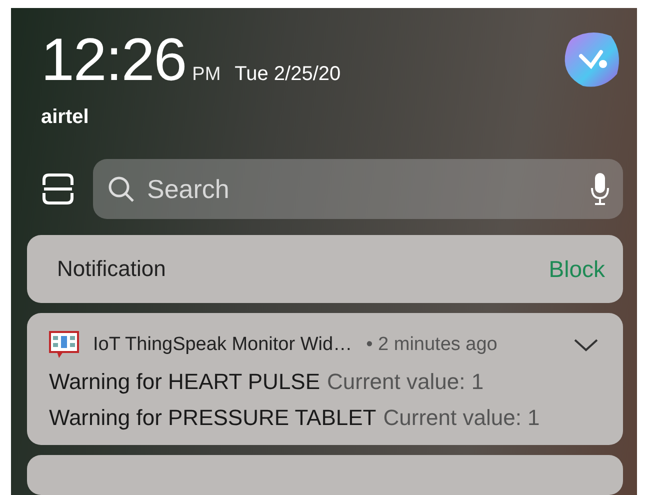 The width and height of the screenshot is (647, 495). Describe the element at coordinates (121, 189) in the screenshot. I see `search-icon` at that location.